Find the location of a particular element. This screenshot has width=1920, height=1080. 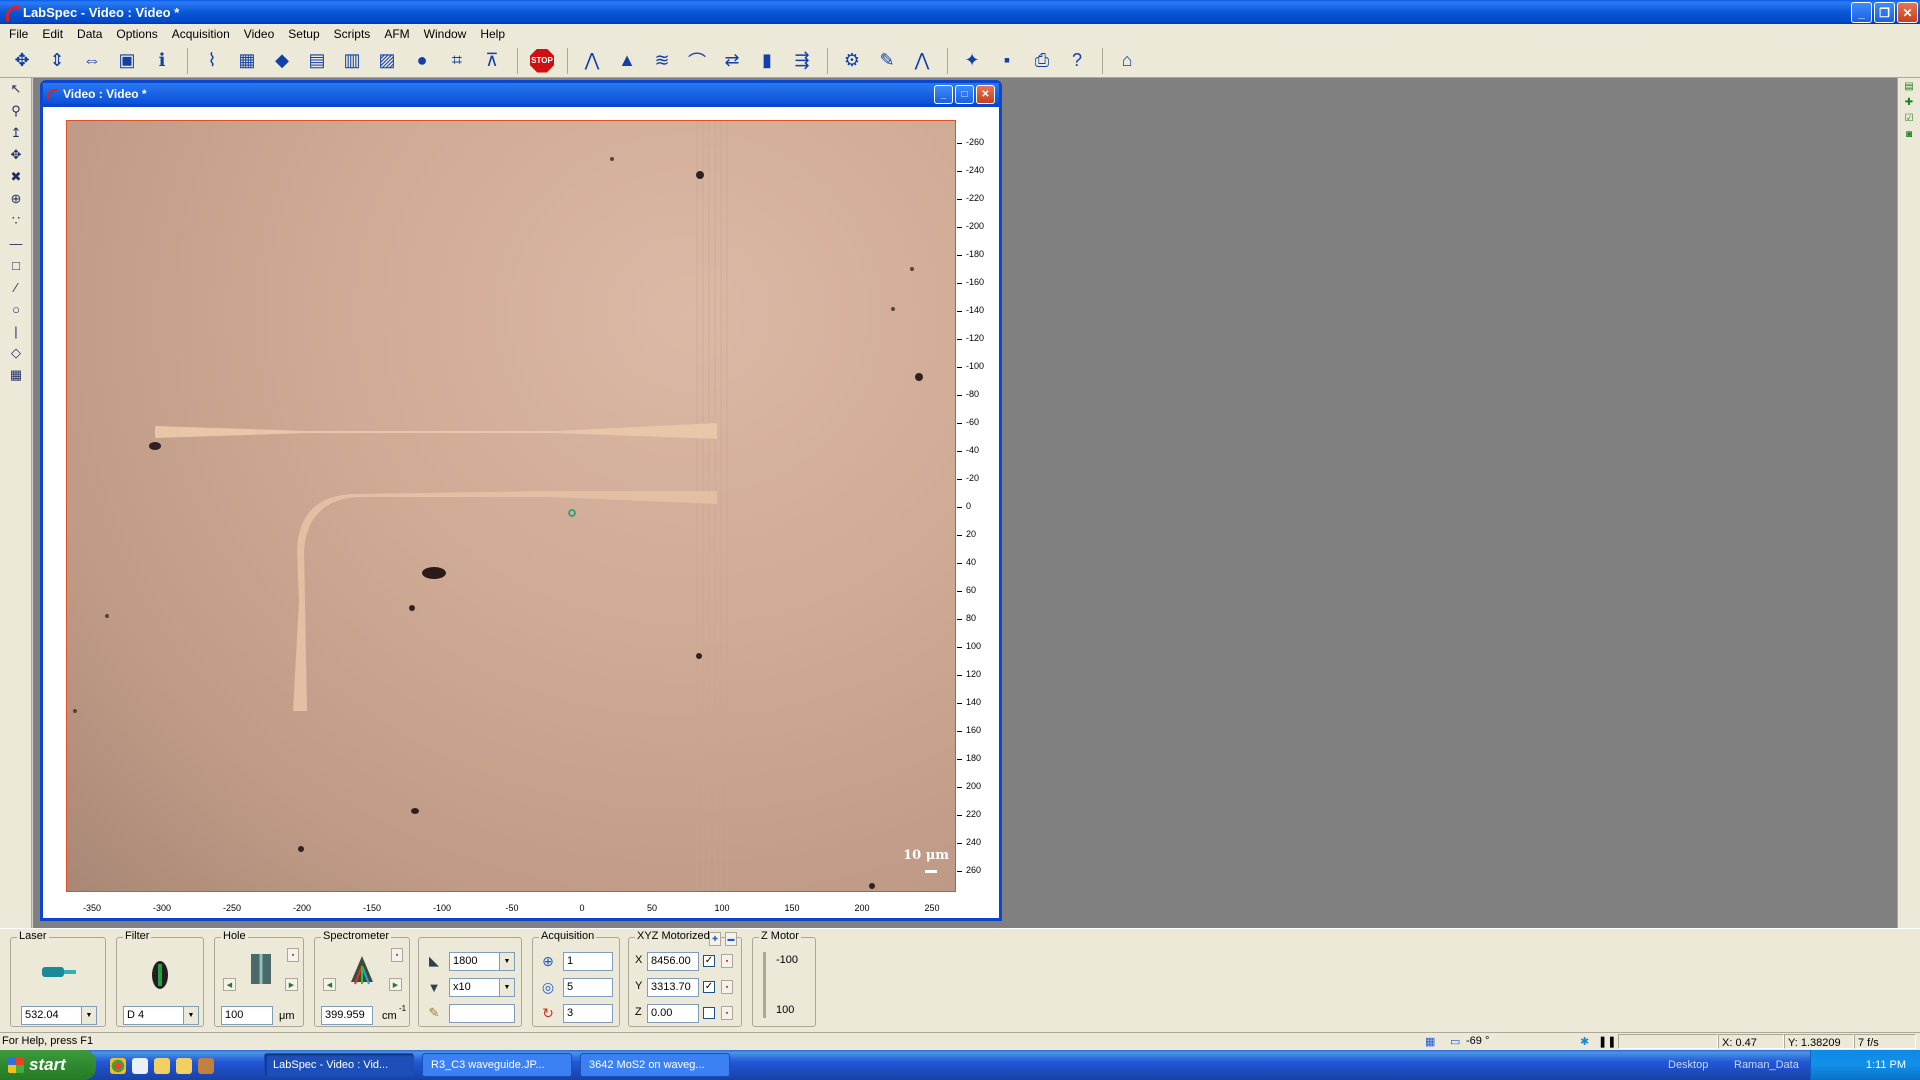

info-icon: ℹ is located at coordinates (162, 61).